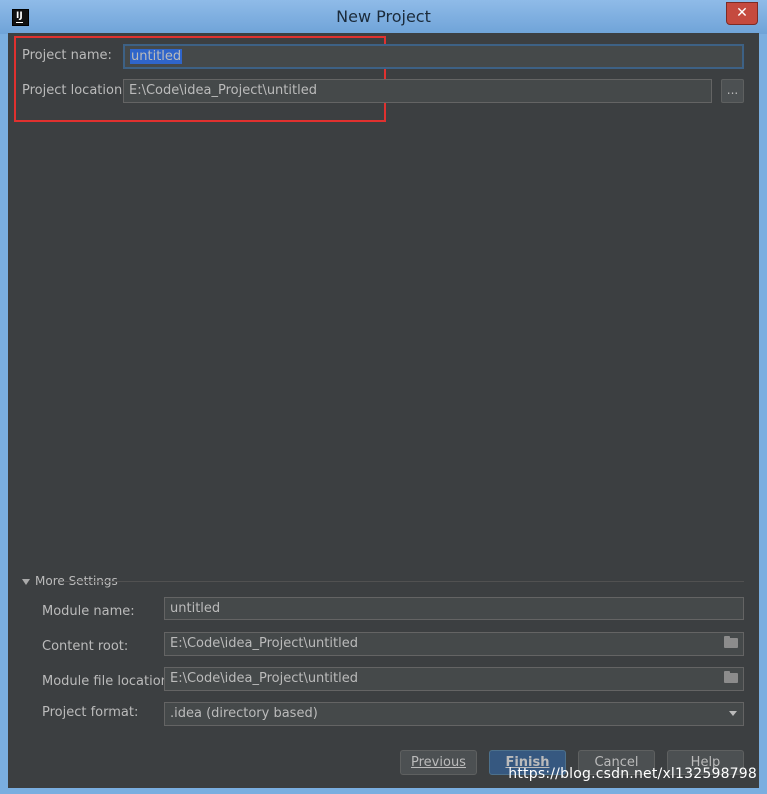  What do you see at coordinates (74, 90) in the screenshot?
I see `project-location-label: Project location:` at bounding box center [74, 90].